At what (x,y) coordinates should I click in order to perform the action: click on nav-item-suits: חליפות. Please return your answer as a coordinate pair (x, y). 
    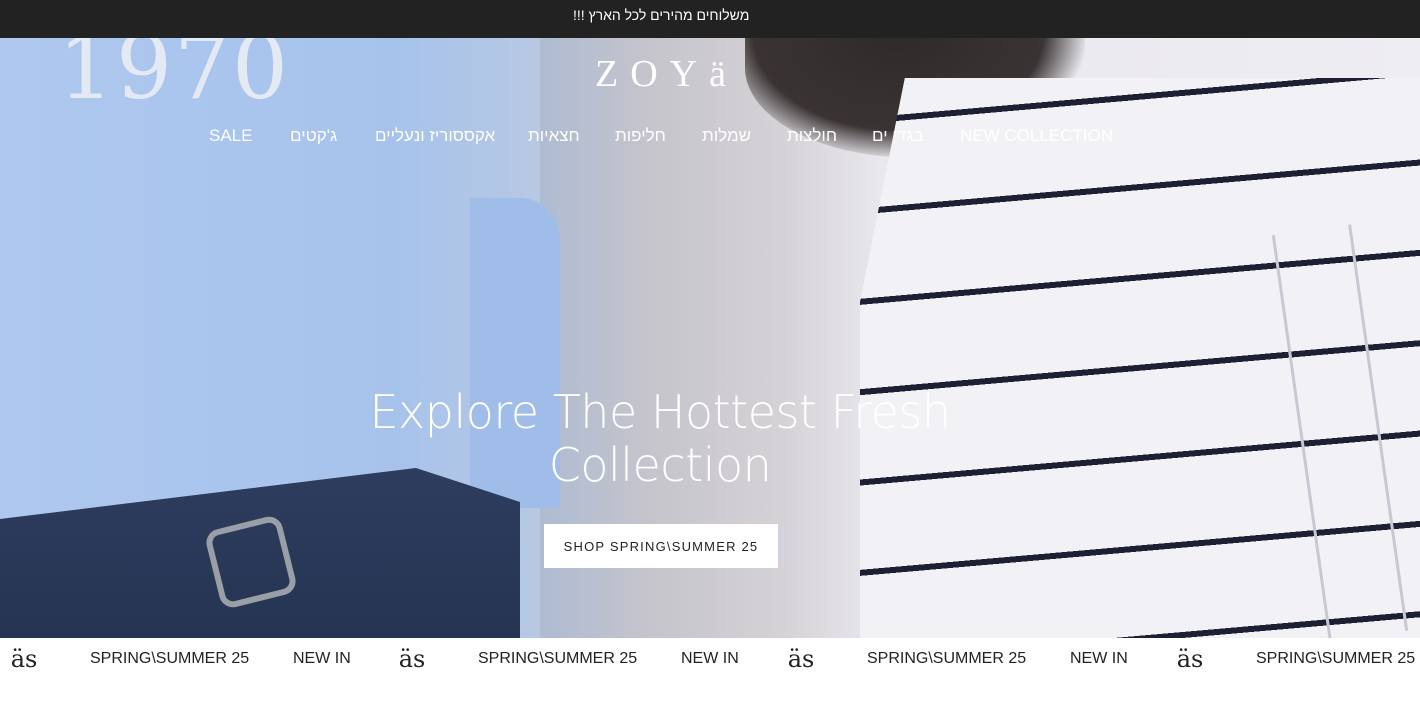
    Looking at the image, I should click on (640, 136).